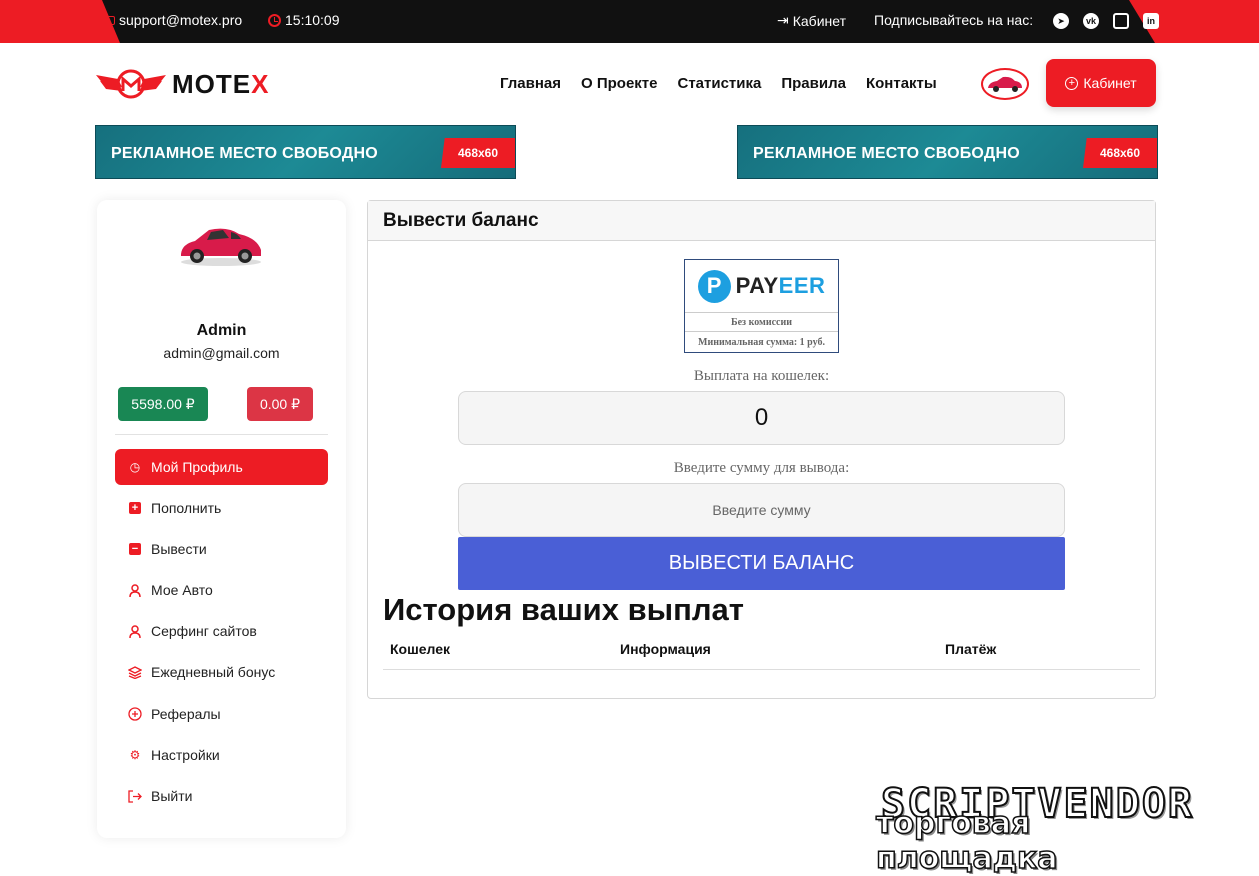 The image size is (1259, 876). What do you see at coordinates (563, 609) in the screenshot?
I see `history-title: История ваших выплат` at bounding box center [563, 609].